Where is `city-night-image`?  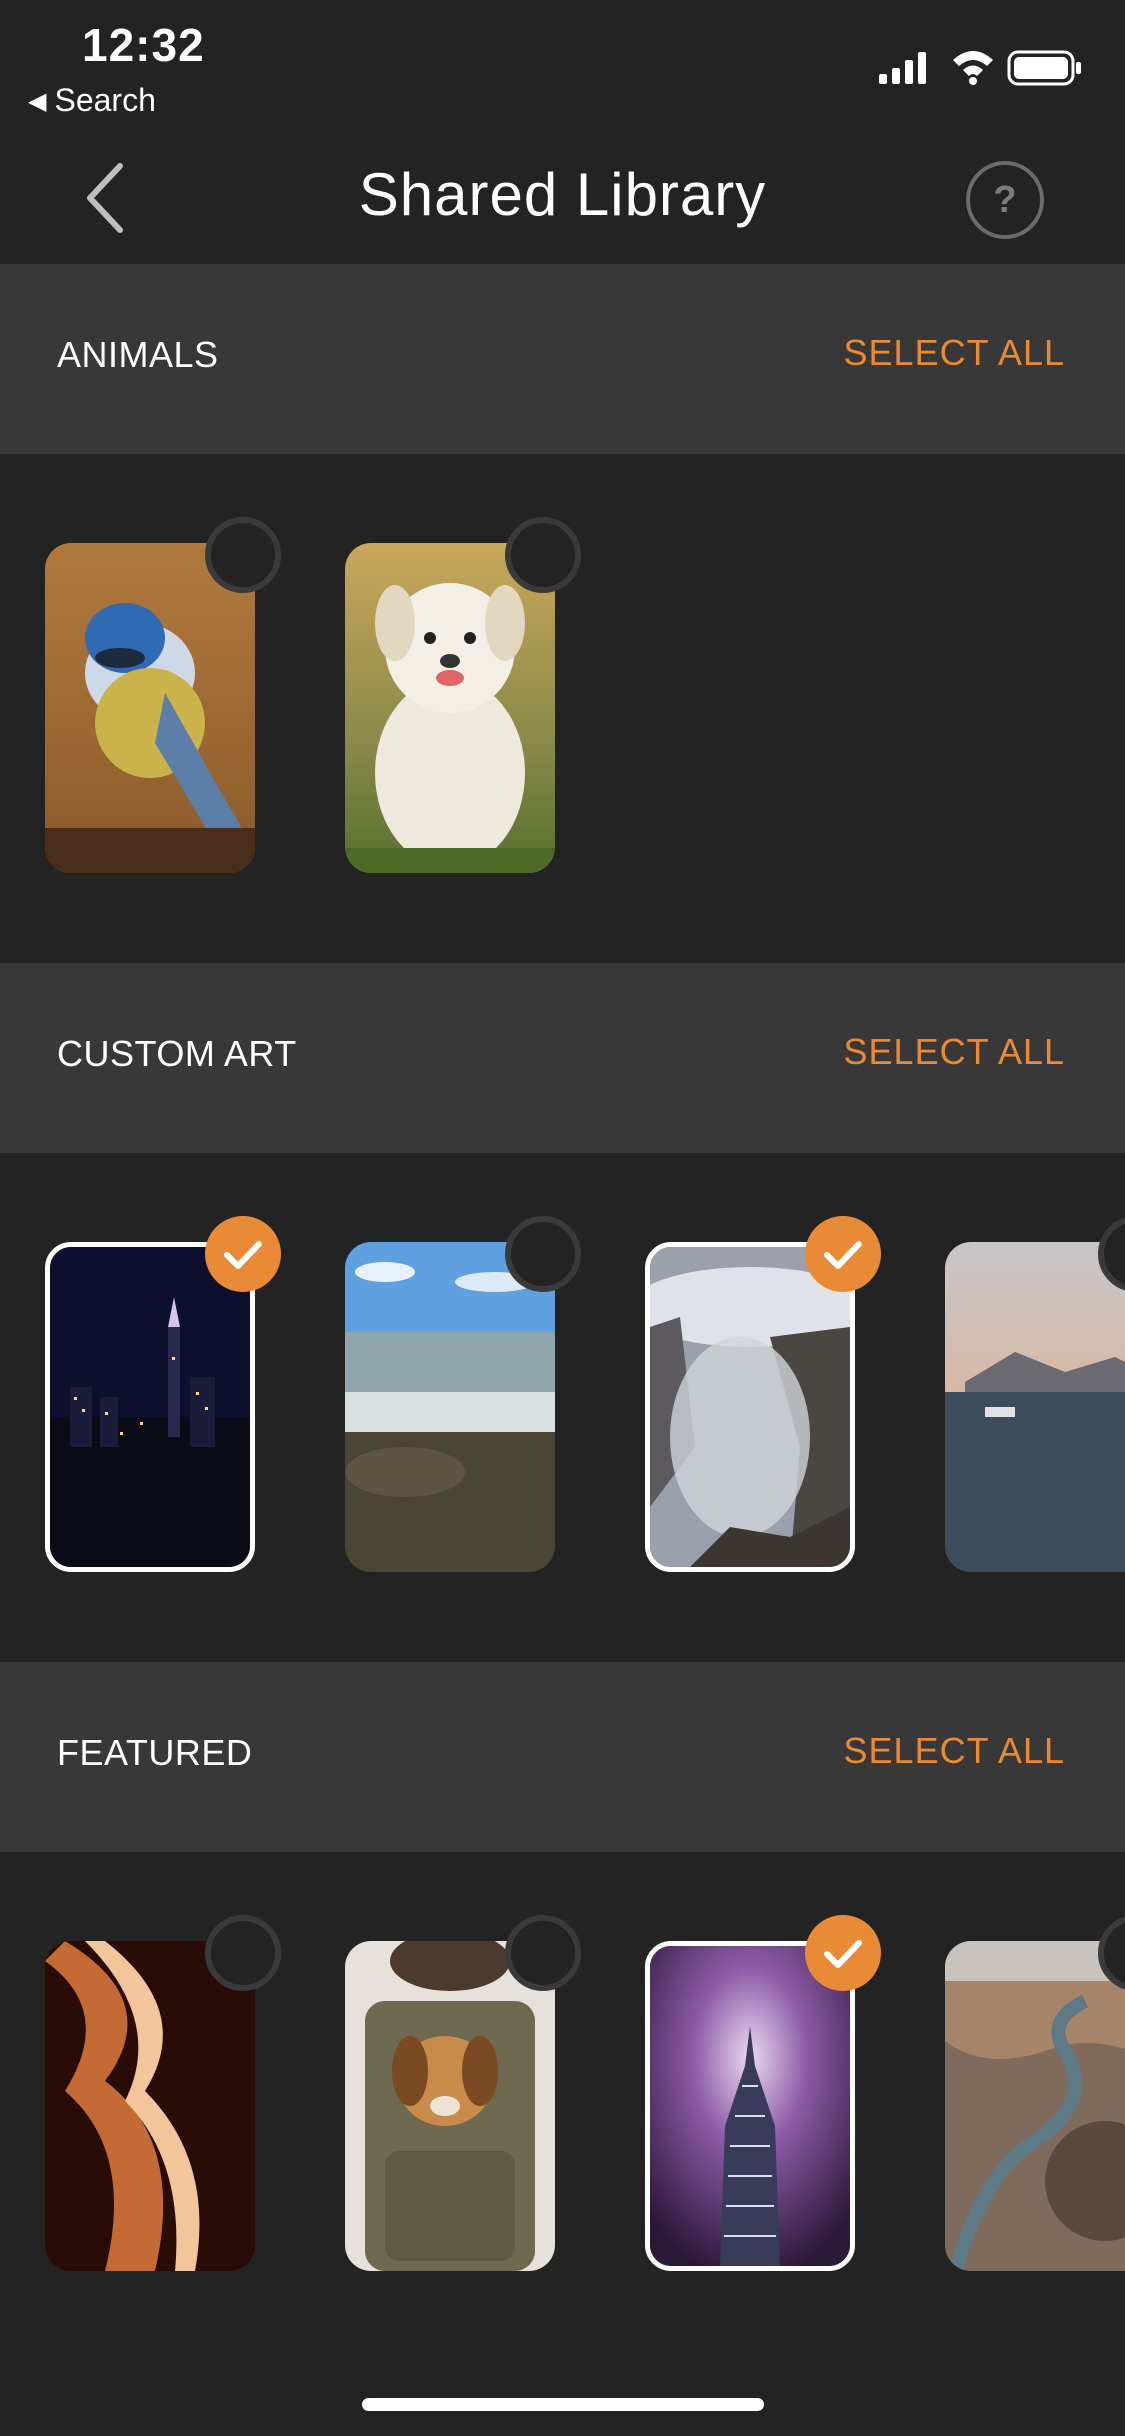 city-night-image is located at coordinates (150, 1407).